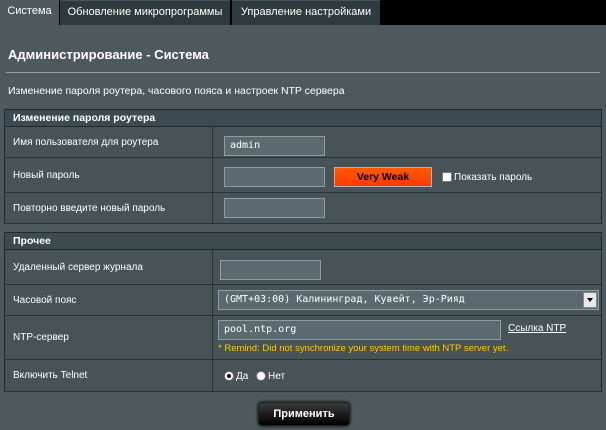  What do you see at coordinates (109, 175) in the screenshot?
I see `new-password-label: Новый пароль` at bounding box center [109, 175].